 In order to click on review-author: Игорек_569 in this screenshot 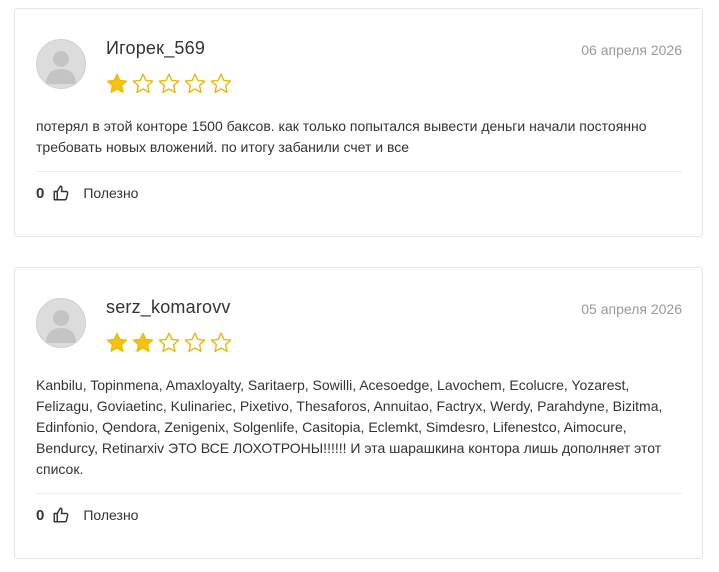, I will do `click(155, 48)`.